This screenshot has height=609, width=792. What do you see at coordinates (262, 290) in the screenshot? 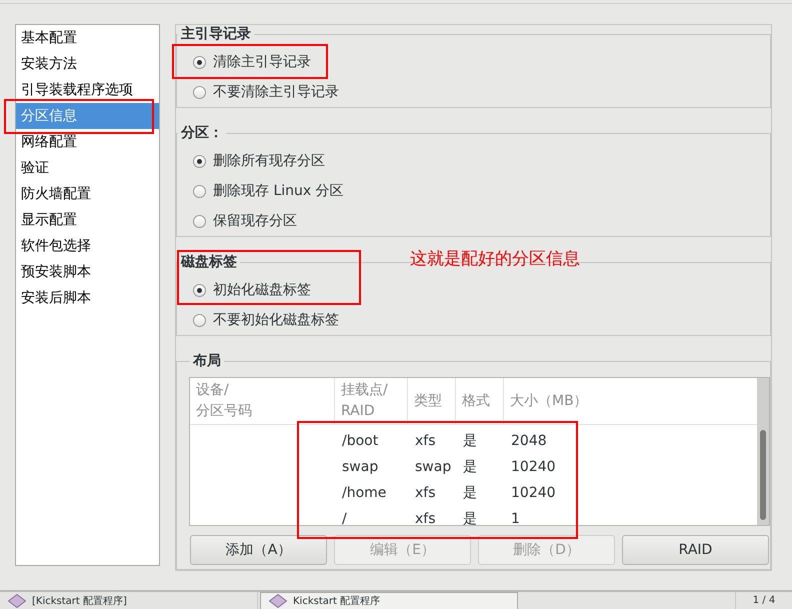
I see `option-label: 初始化磁盘标签` at bounding box center [262, 290].